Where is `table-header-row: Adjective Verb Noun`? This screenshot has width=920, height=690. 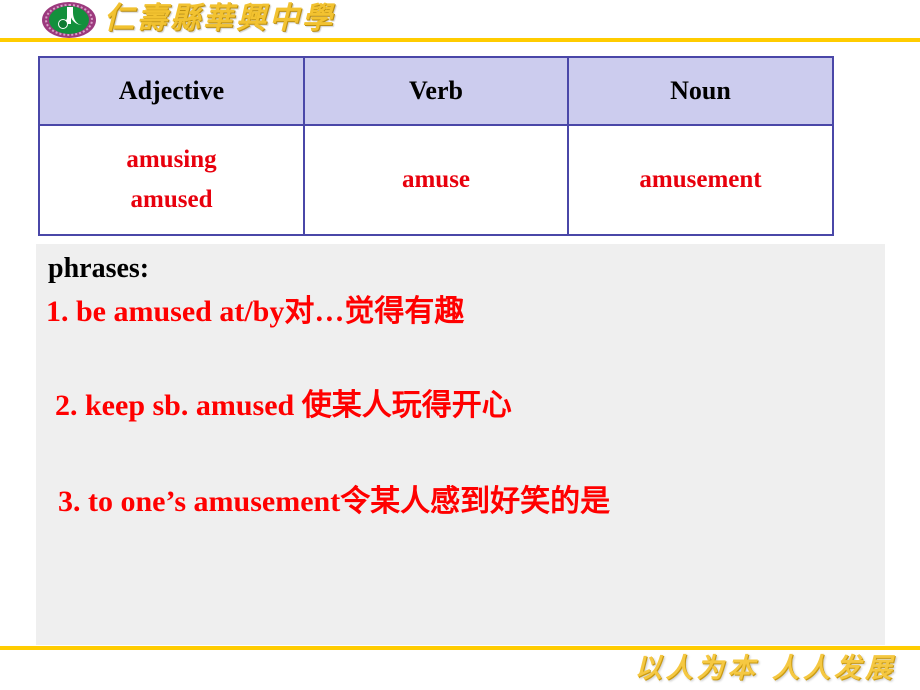
table-header-row: Adjective Verb Noun is located at coordinates (436, 91).